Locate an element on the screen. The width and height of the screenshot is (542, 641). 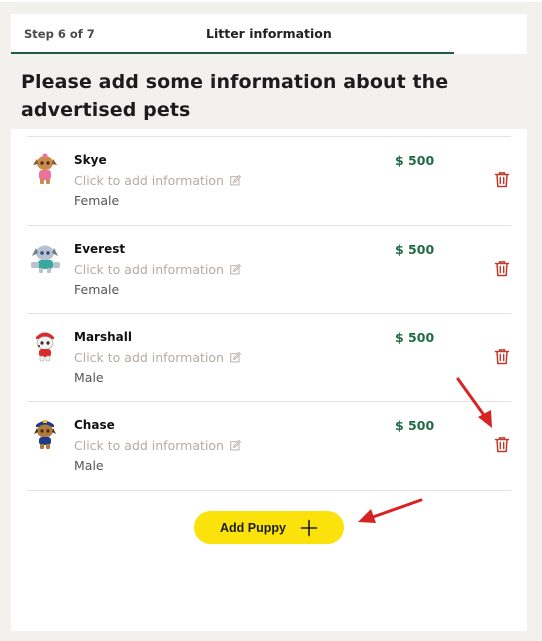
annotation-arrow-to-delete is located at coordinates (474, 402).